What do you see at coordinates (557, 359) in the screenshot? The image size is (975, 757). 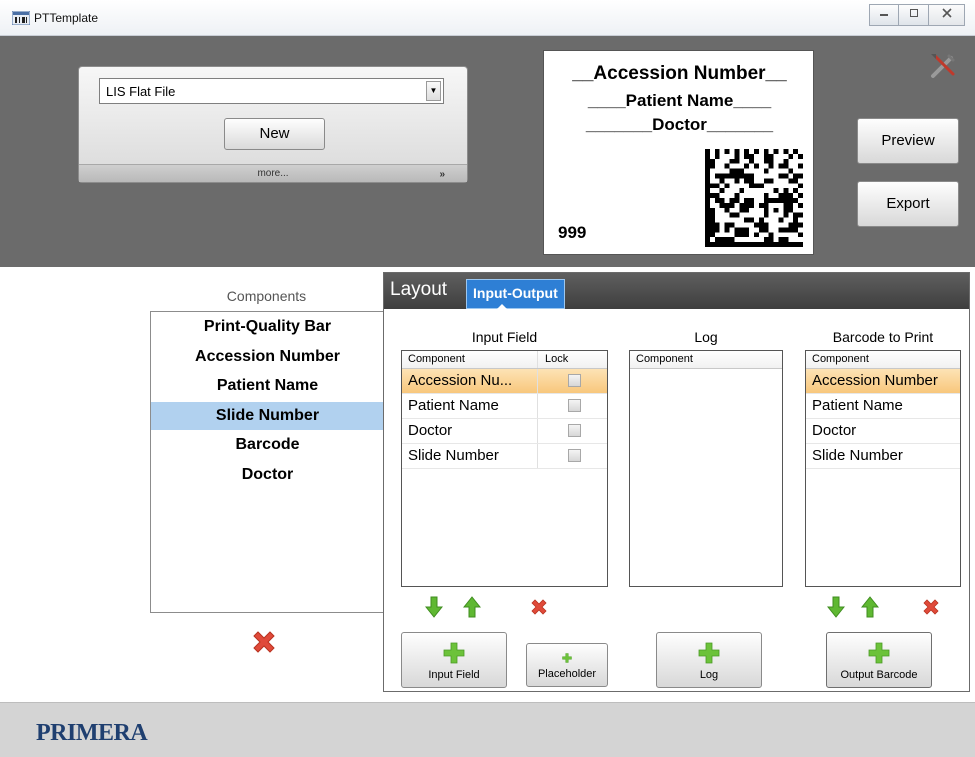 I see `header-lock: Lock` at bounding box center [557, 359].